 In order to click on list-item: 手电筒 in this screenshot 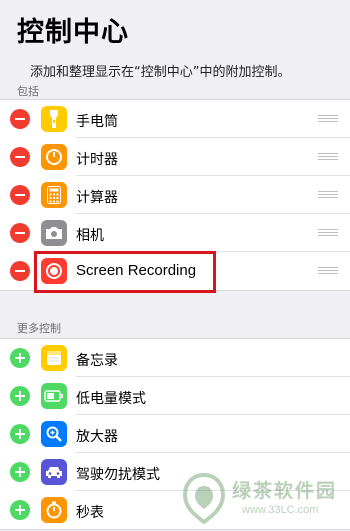, I will do `click(175, 119)`.